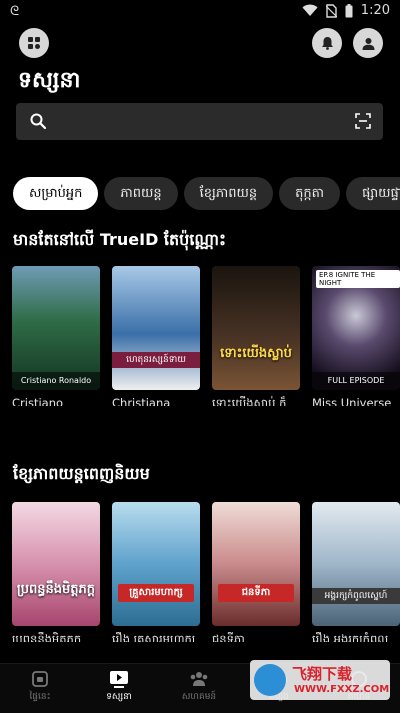 This screenshot has width=400, height=713. I want to click on watermark-logo-icon, so click(270, 680).